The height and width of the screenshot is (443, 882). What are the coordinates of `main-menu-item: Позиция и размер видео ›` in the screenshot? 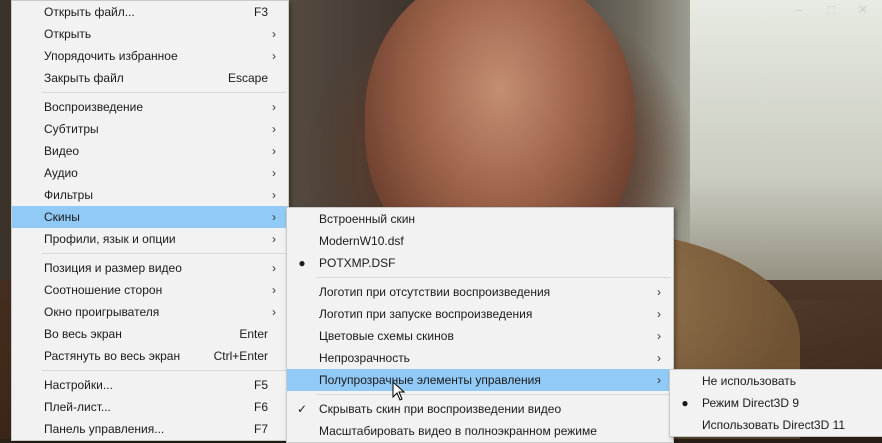 It's located at (150, 268).